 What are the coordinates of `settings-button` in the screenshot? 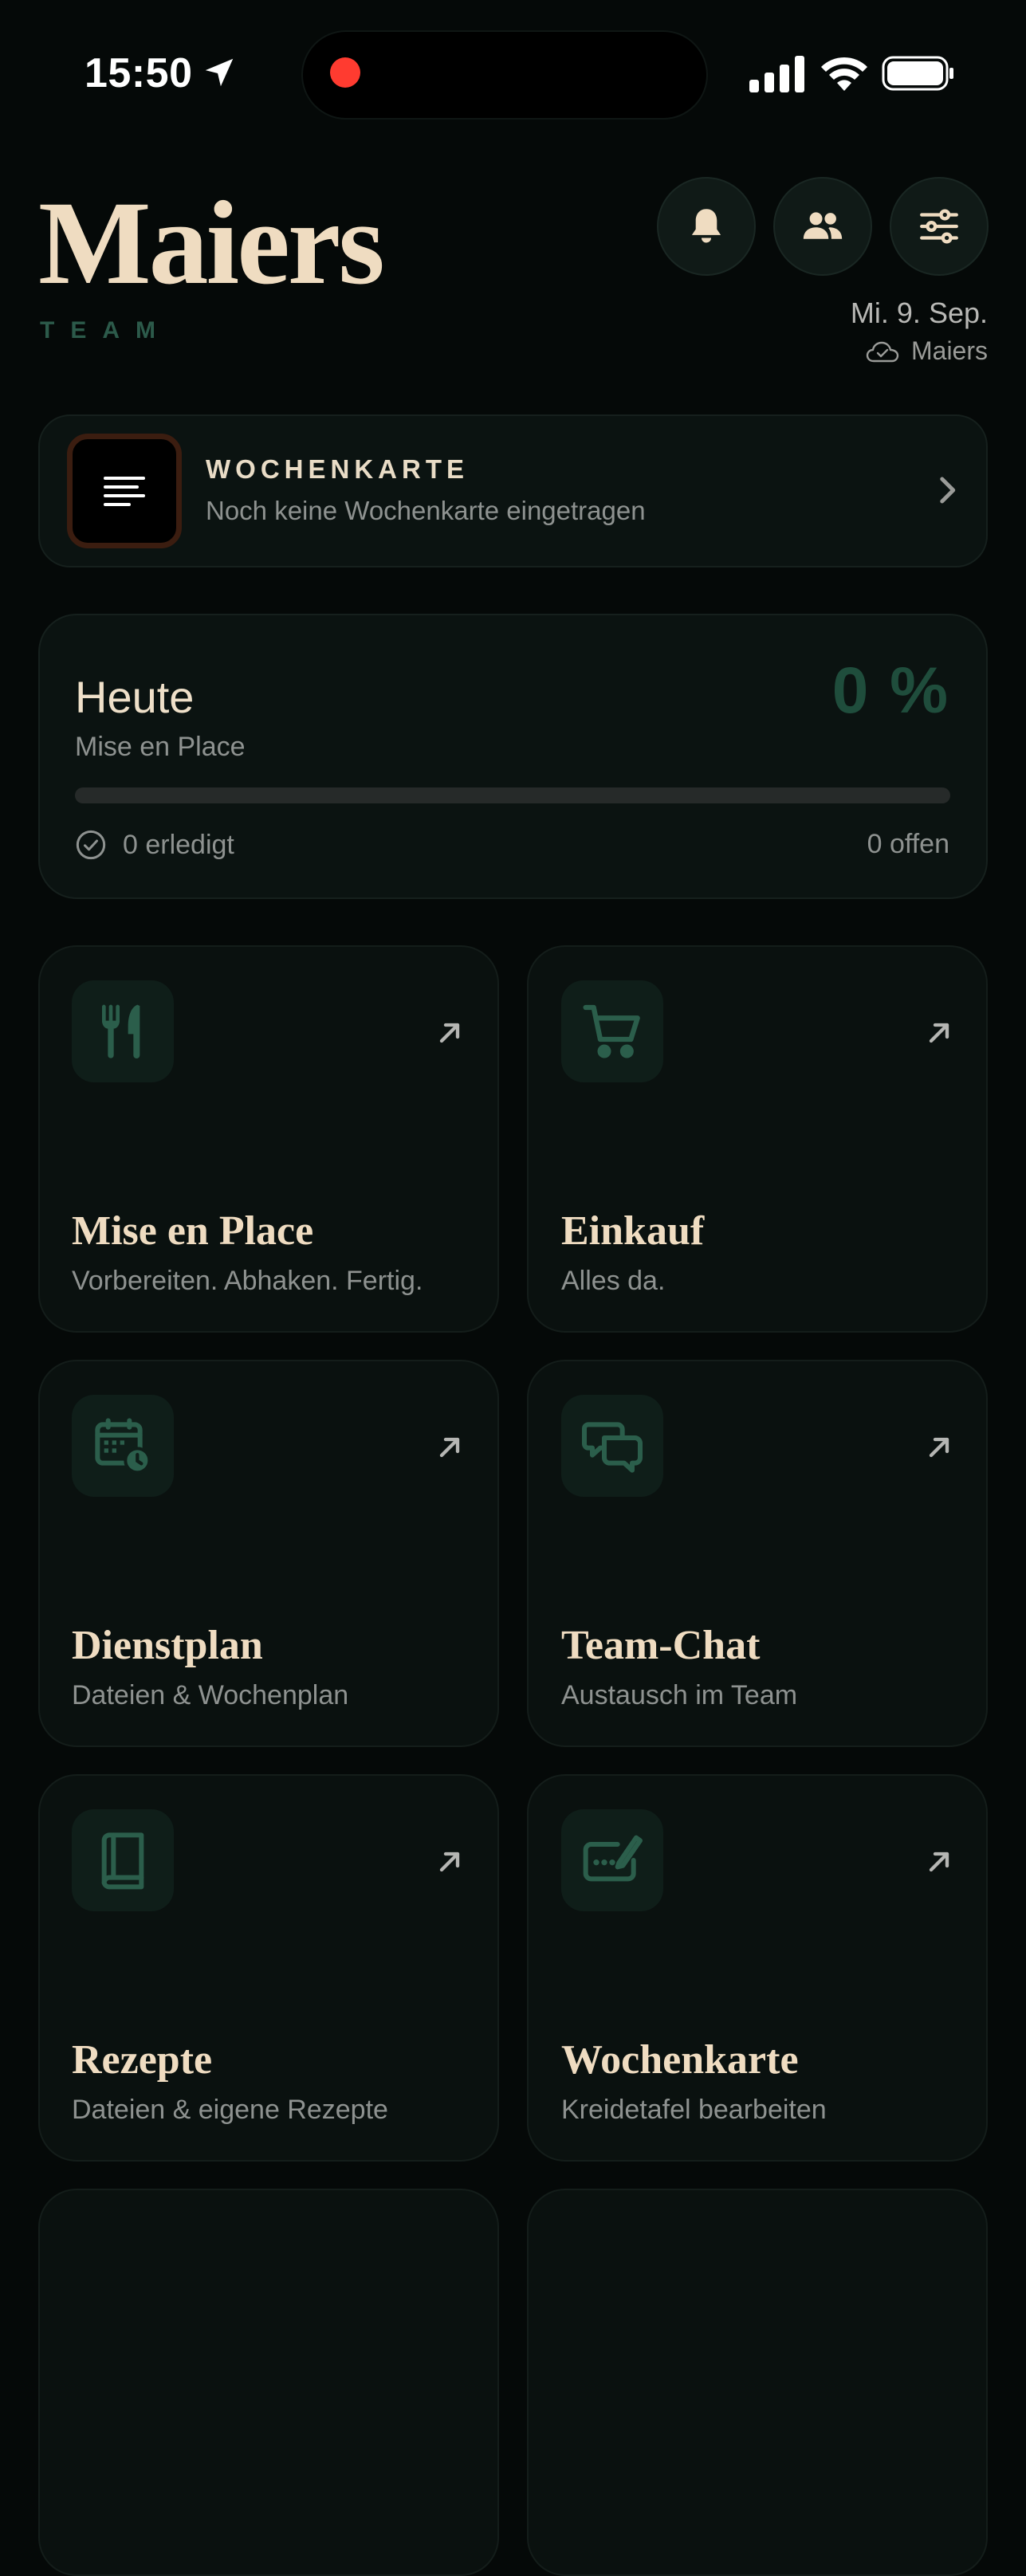 It's located at (939, 227).